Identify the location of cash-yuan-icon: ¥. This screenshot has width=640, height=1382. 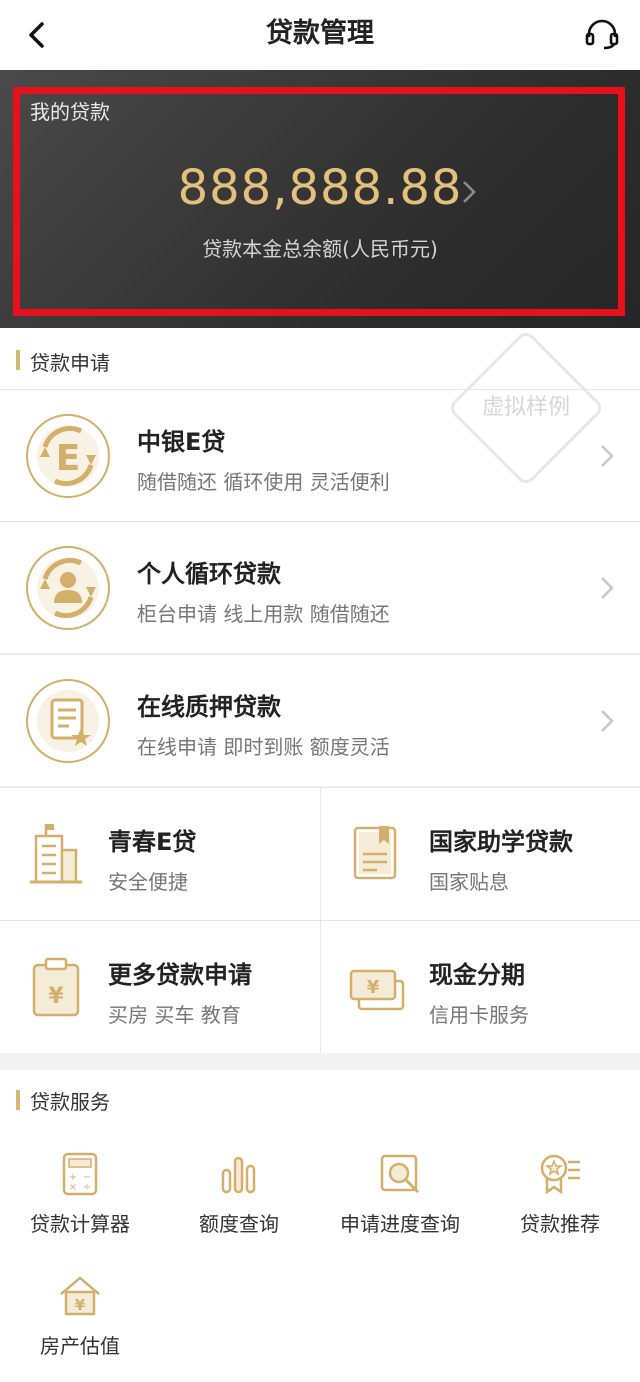
(377, 990).